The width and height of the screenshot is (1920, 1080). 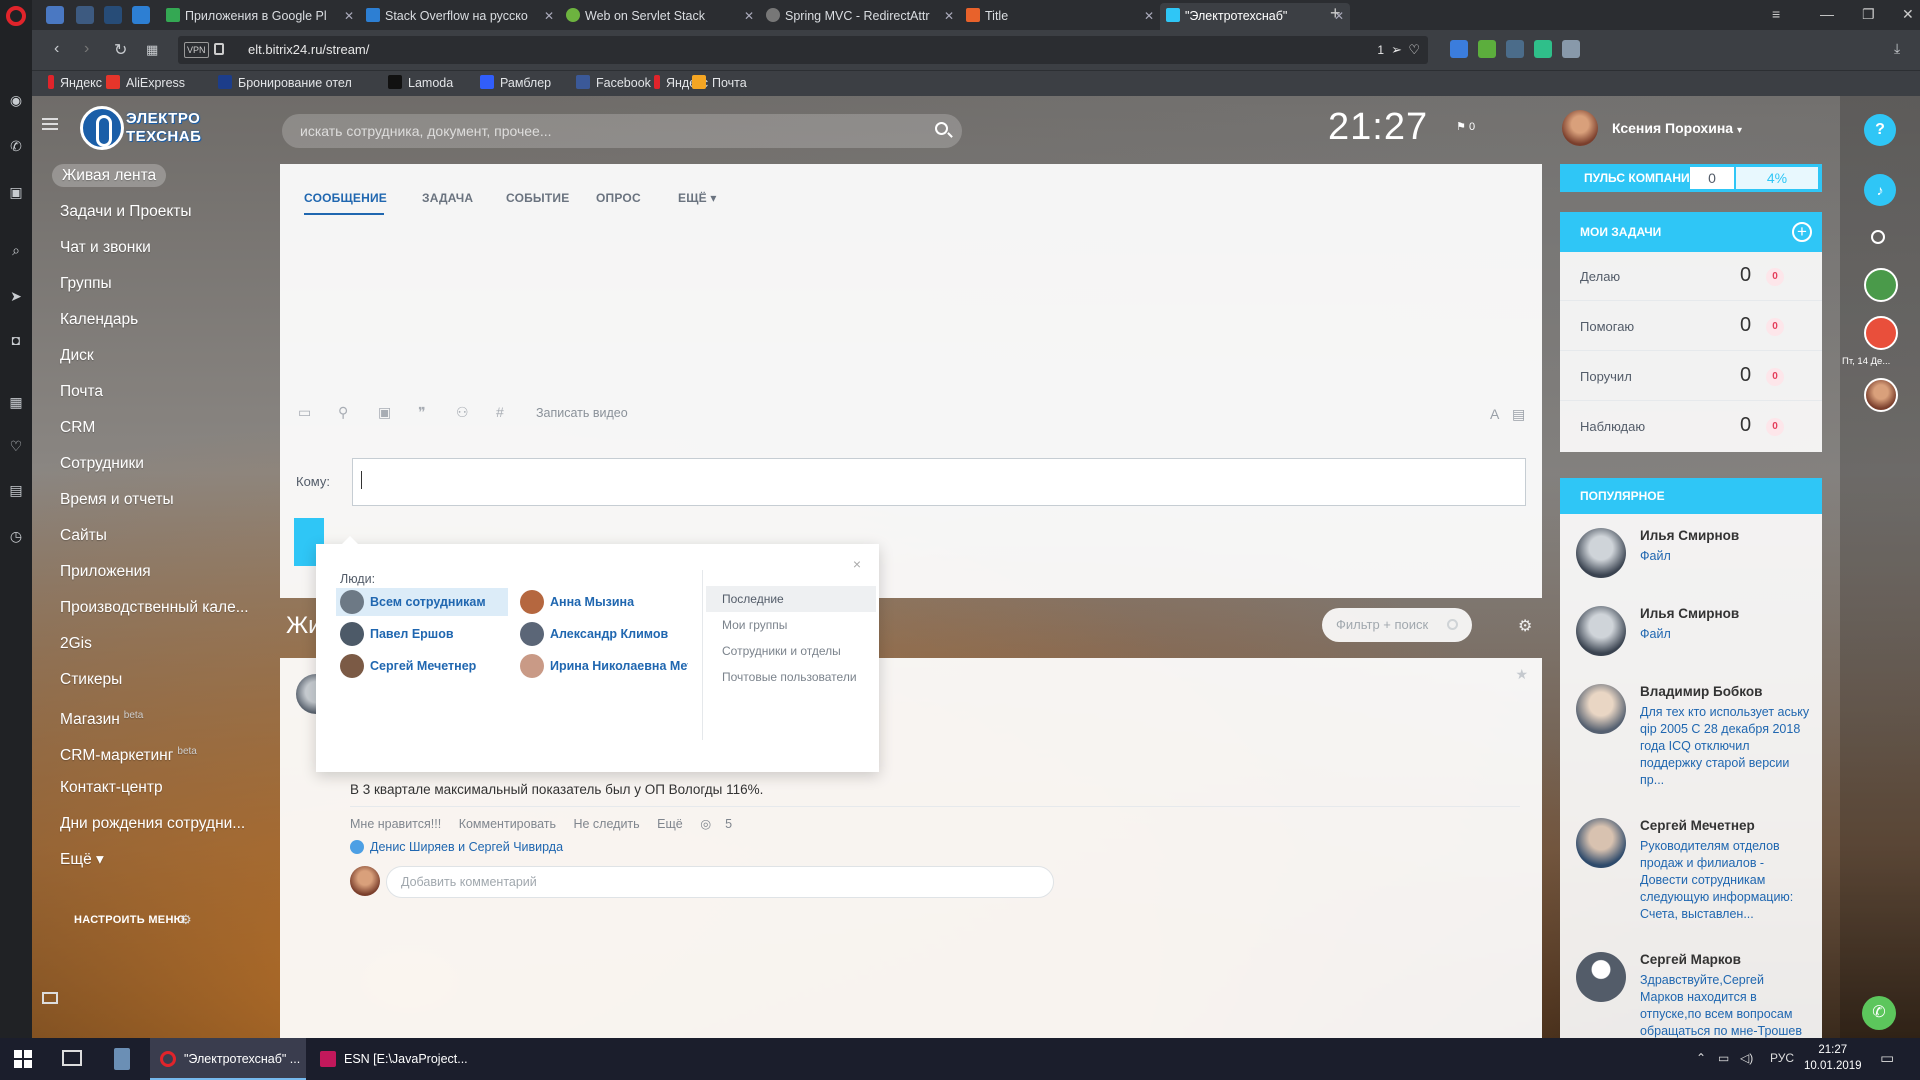 I want to click on comment-button: Комментировать, so click(x=507, y=824).